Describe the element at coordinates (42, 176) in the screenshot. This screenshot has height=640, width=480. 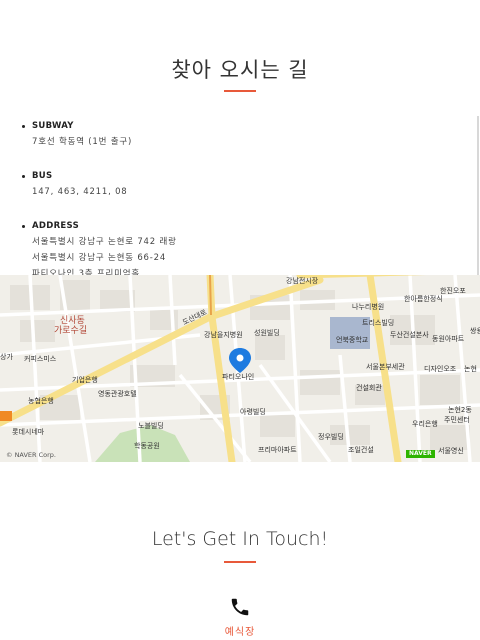
I see `info-label: BUS` at that location.